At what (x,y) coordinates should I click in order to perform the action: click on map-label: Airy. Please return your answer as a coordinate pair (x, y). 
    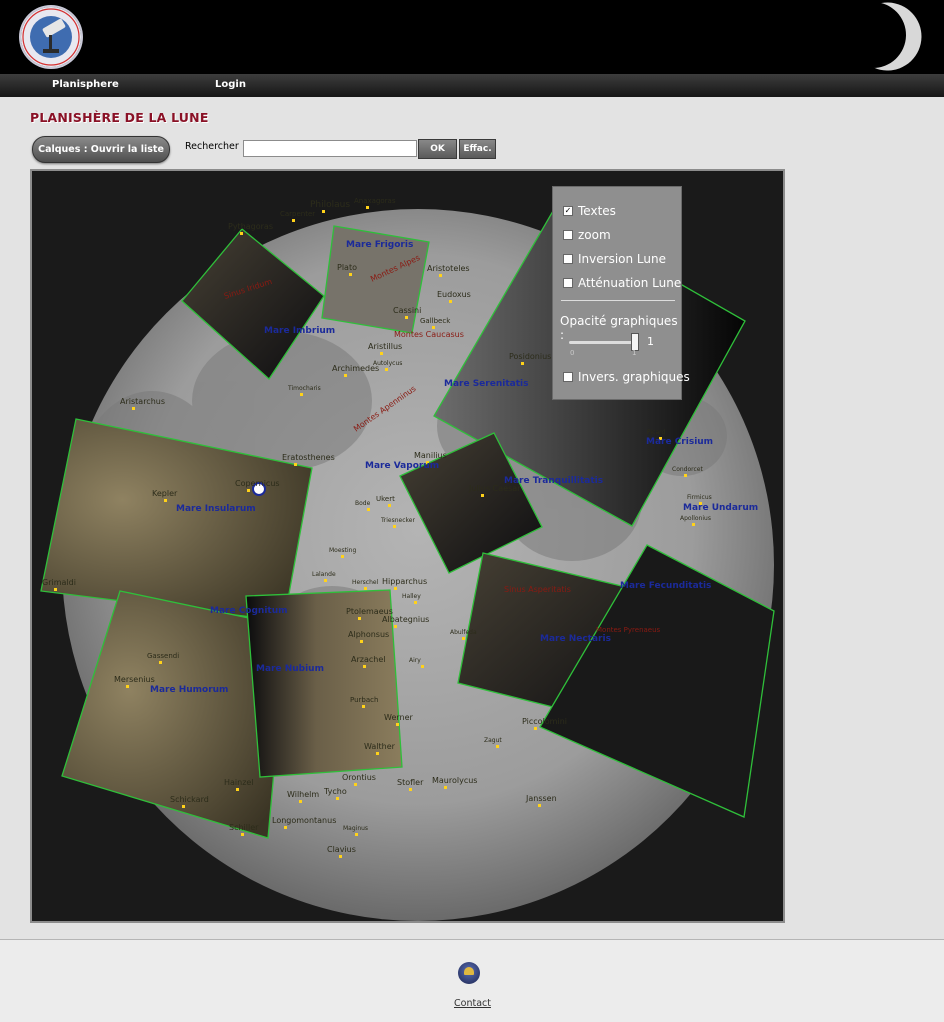
    Looking at the image, I should click on (415, 660).